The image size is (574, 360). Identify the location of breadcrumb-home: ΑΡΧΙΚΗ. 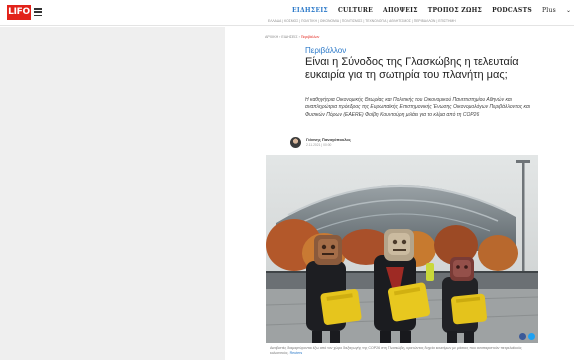
(271, 37).